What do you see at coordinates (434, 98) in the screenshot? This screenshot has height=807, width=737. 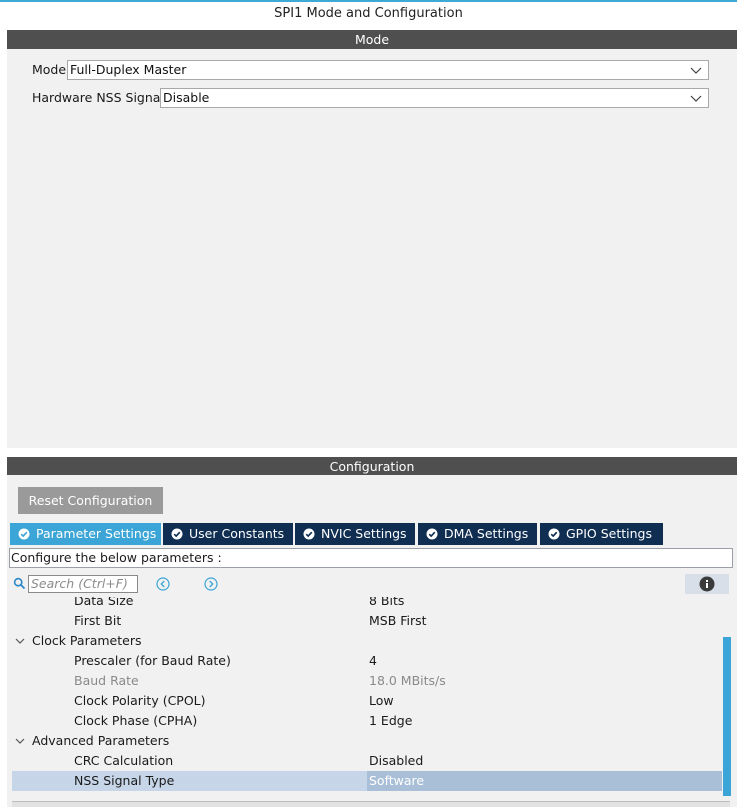 I see `hardware-nss-select: Disable` at bounding box center [434, 98].